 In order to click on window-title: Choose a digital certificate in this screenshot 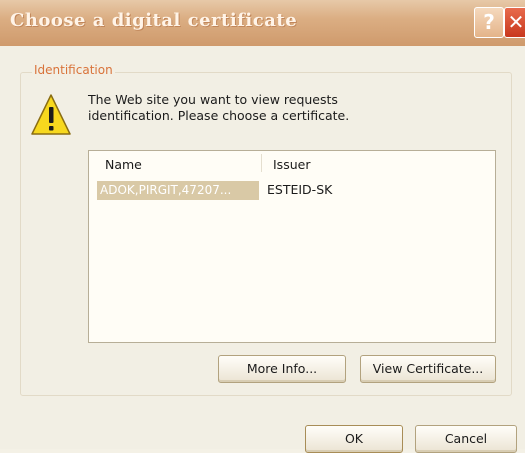, I will do `click(154, 20)`.